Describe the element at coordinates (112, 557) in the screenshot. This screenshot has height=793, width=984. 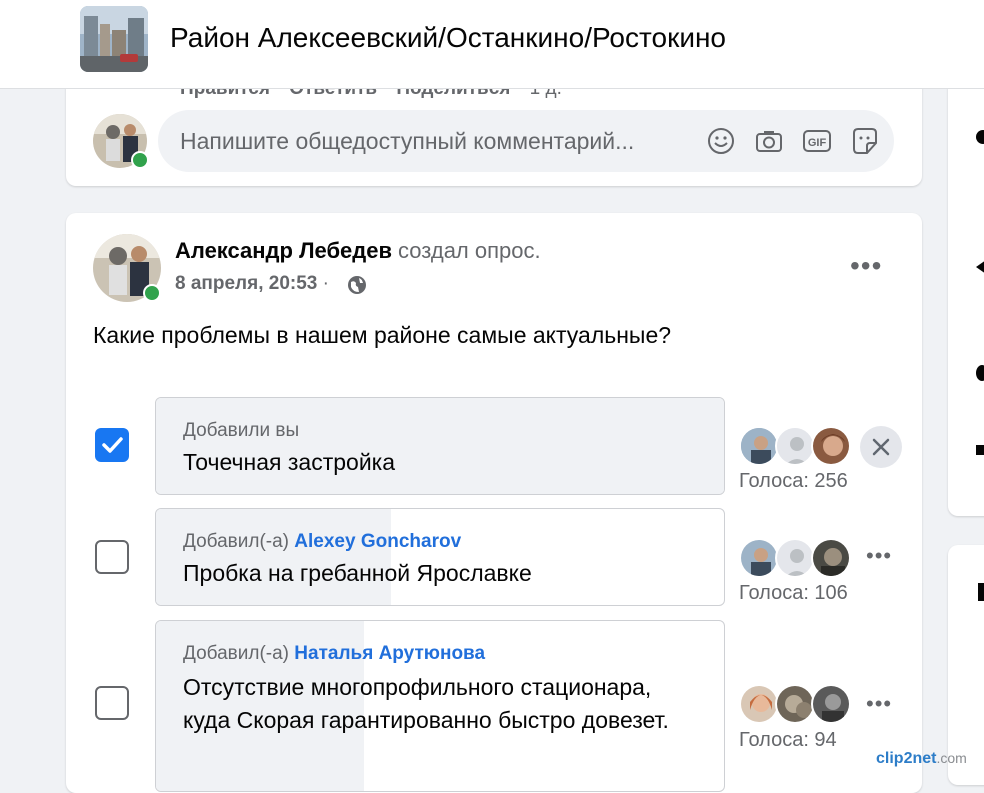
I see `option-2-checkbox` at that location.